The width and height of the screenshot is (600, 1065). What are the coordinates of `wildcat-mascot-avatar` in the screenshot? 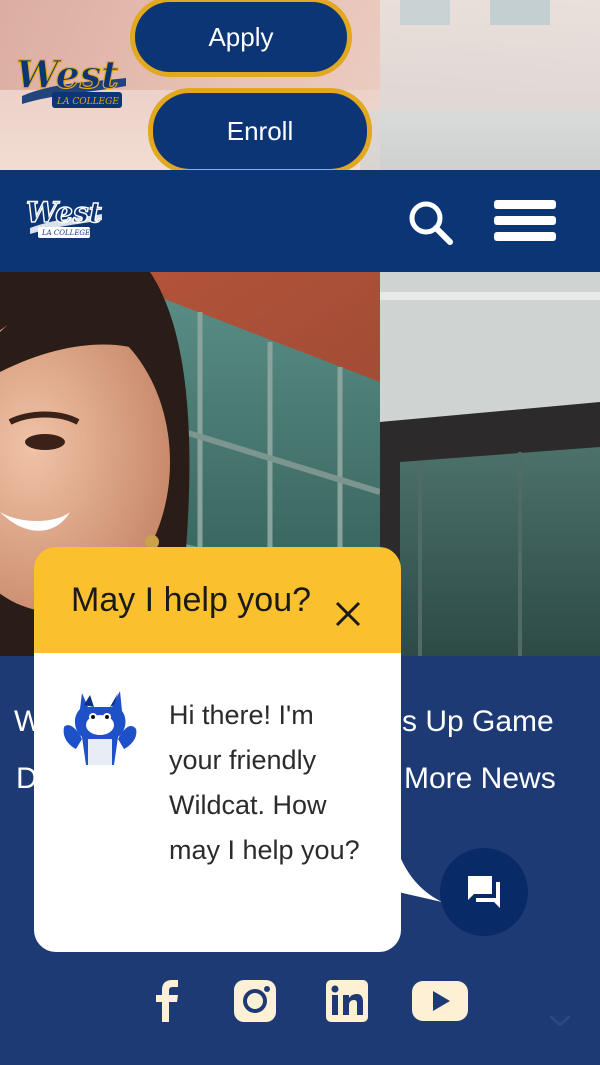 It's located at (100, 727).